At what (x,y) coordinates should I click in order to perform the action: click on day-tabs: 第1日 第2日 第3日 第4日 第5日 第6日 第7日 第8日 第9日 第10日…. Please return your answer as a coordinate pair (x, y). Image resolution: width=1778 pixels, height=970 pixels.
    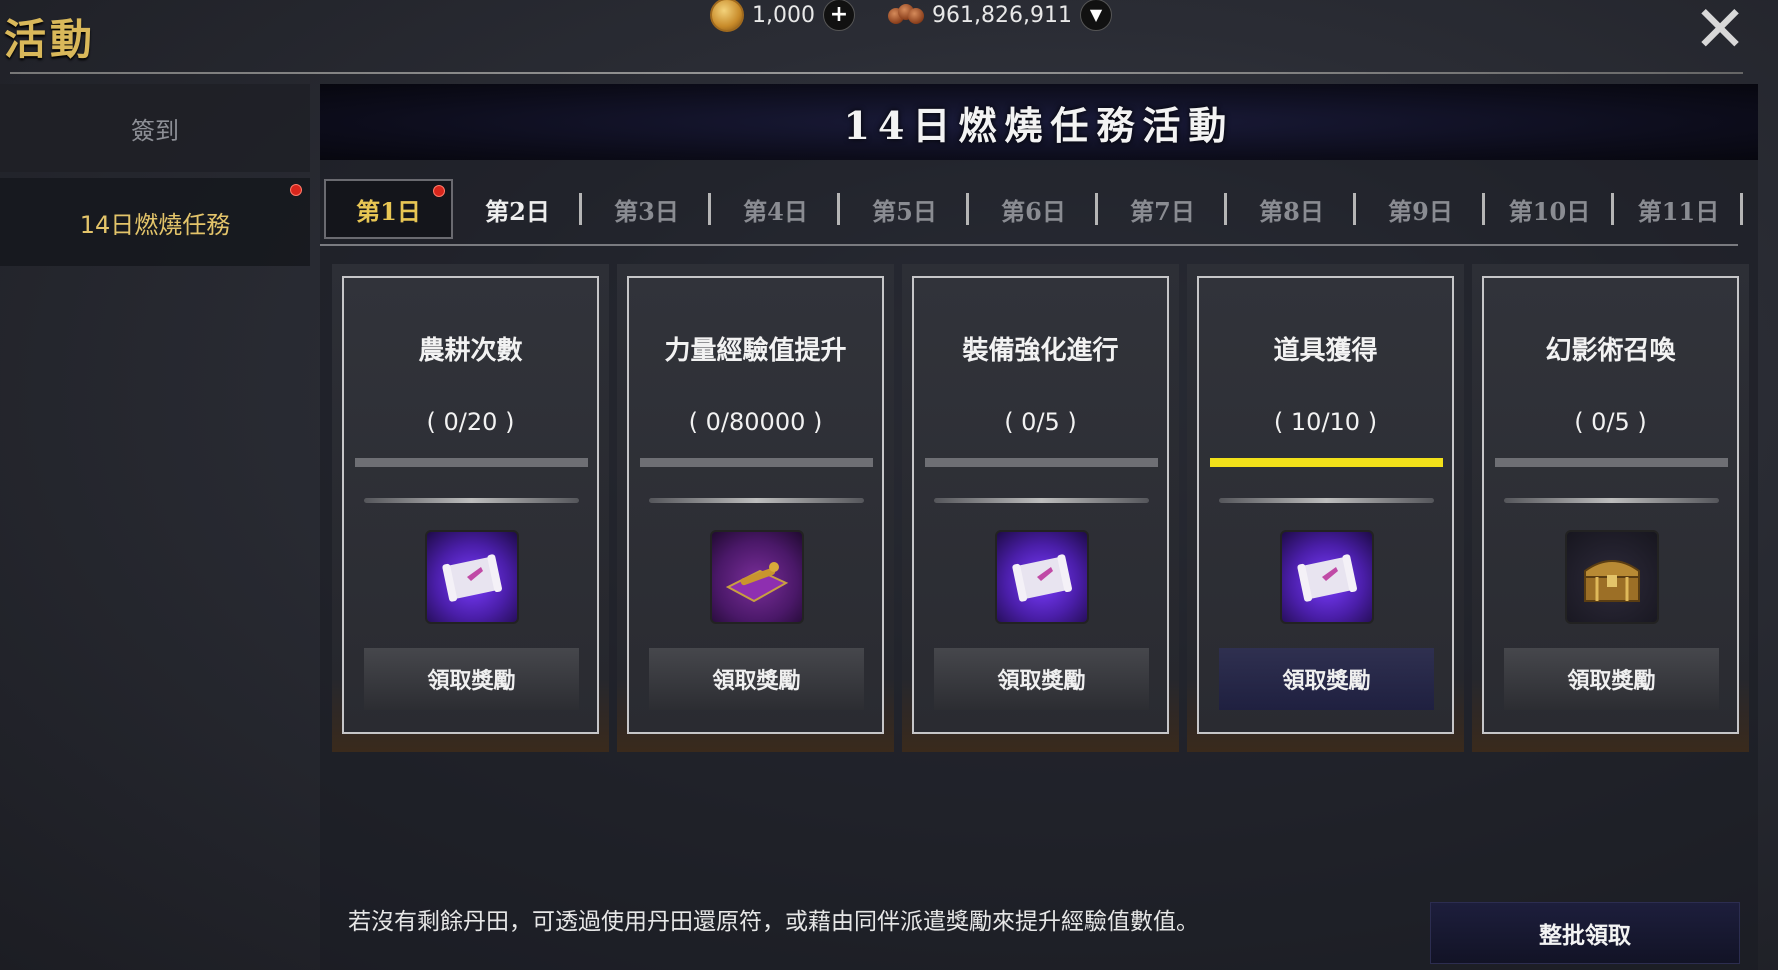
    Looking at the image, I should click on (1039, 209).